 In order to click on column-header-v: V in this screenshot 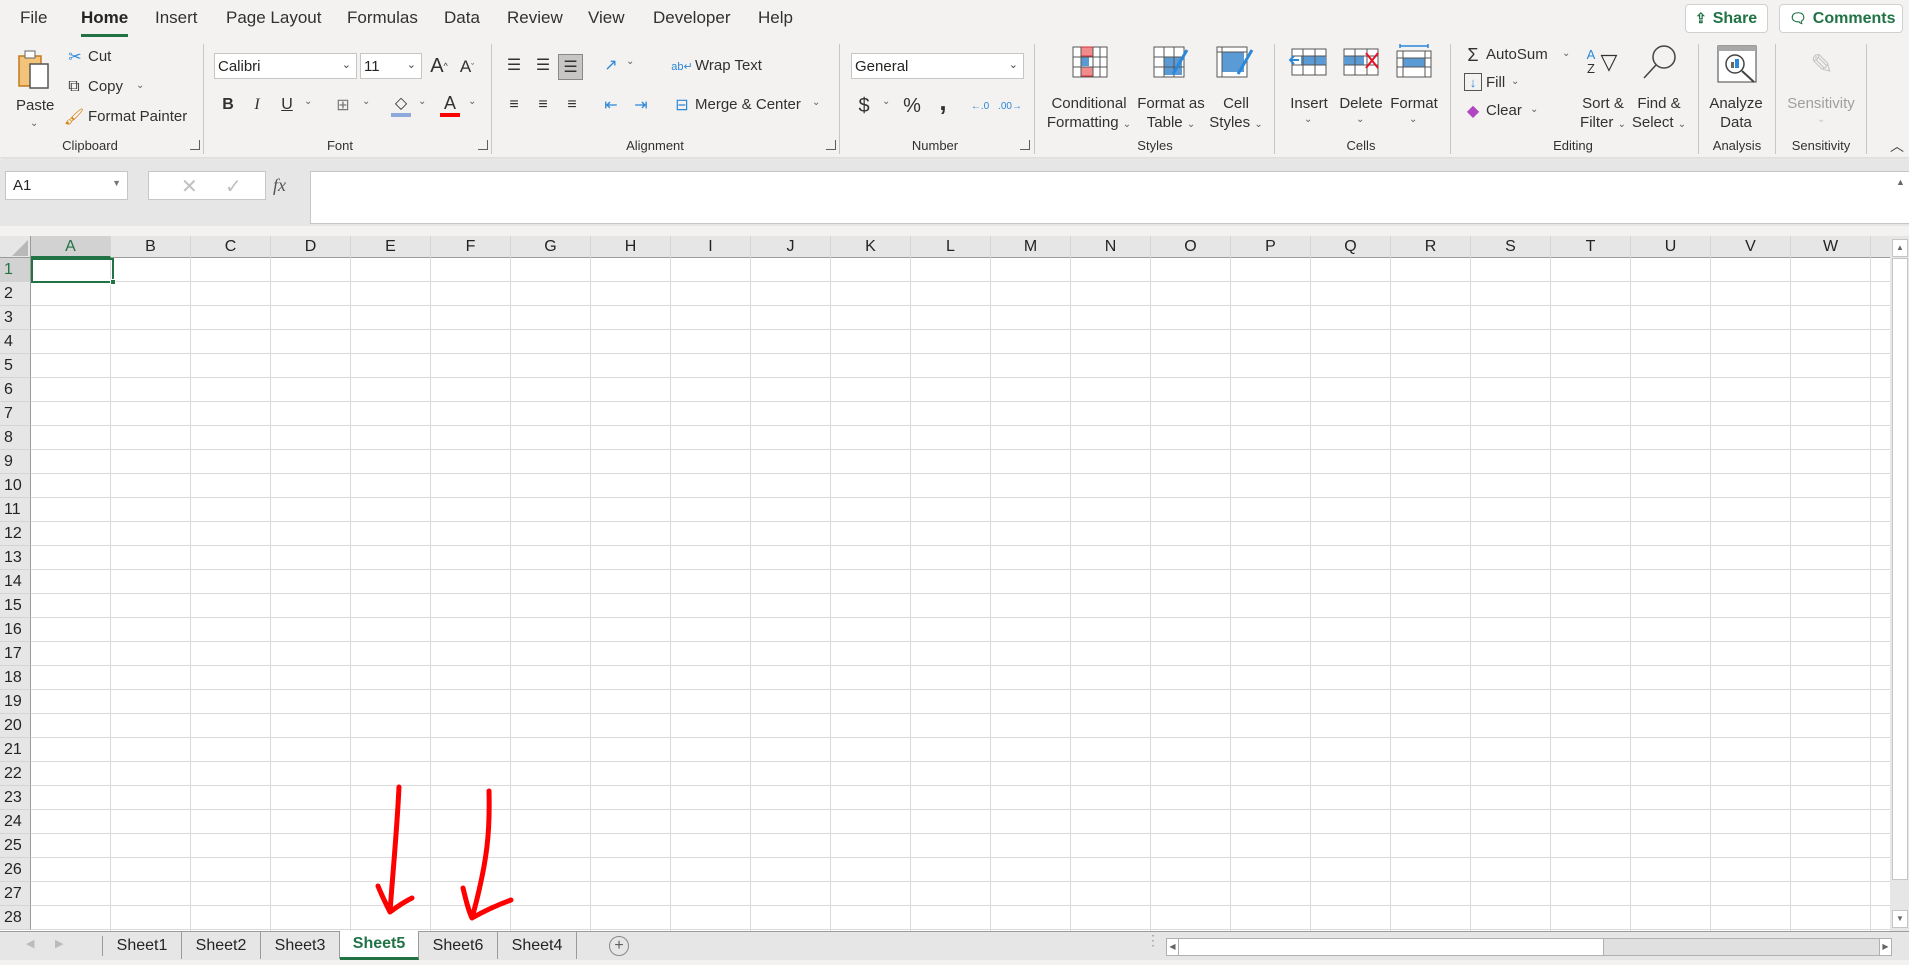, I will do `click(1751, 247)`.